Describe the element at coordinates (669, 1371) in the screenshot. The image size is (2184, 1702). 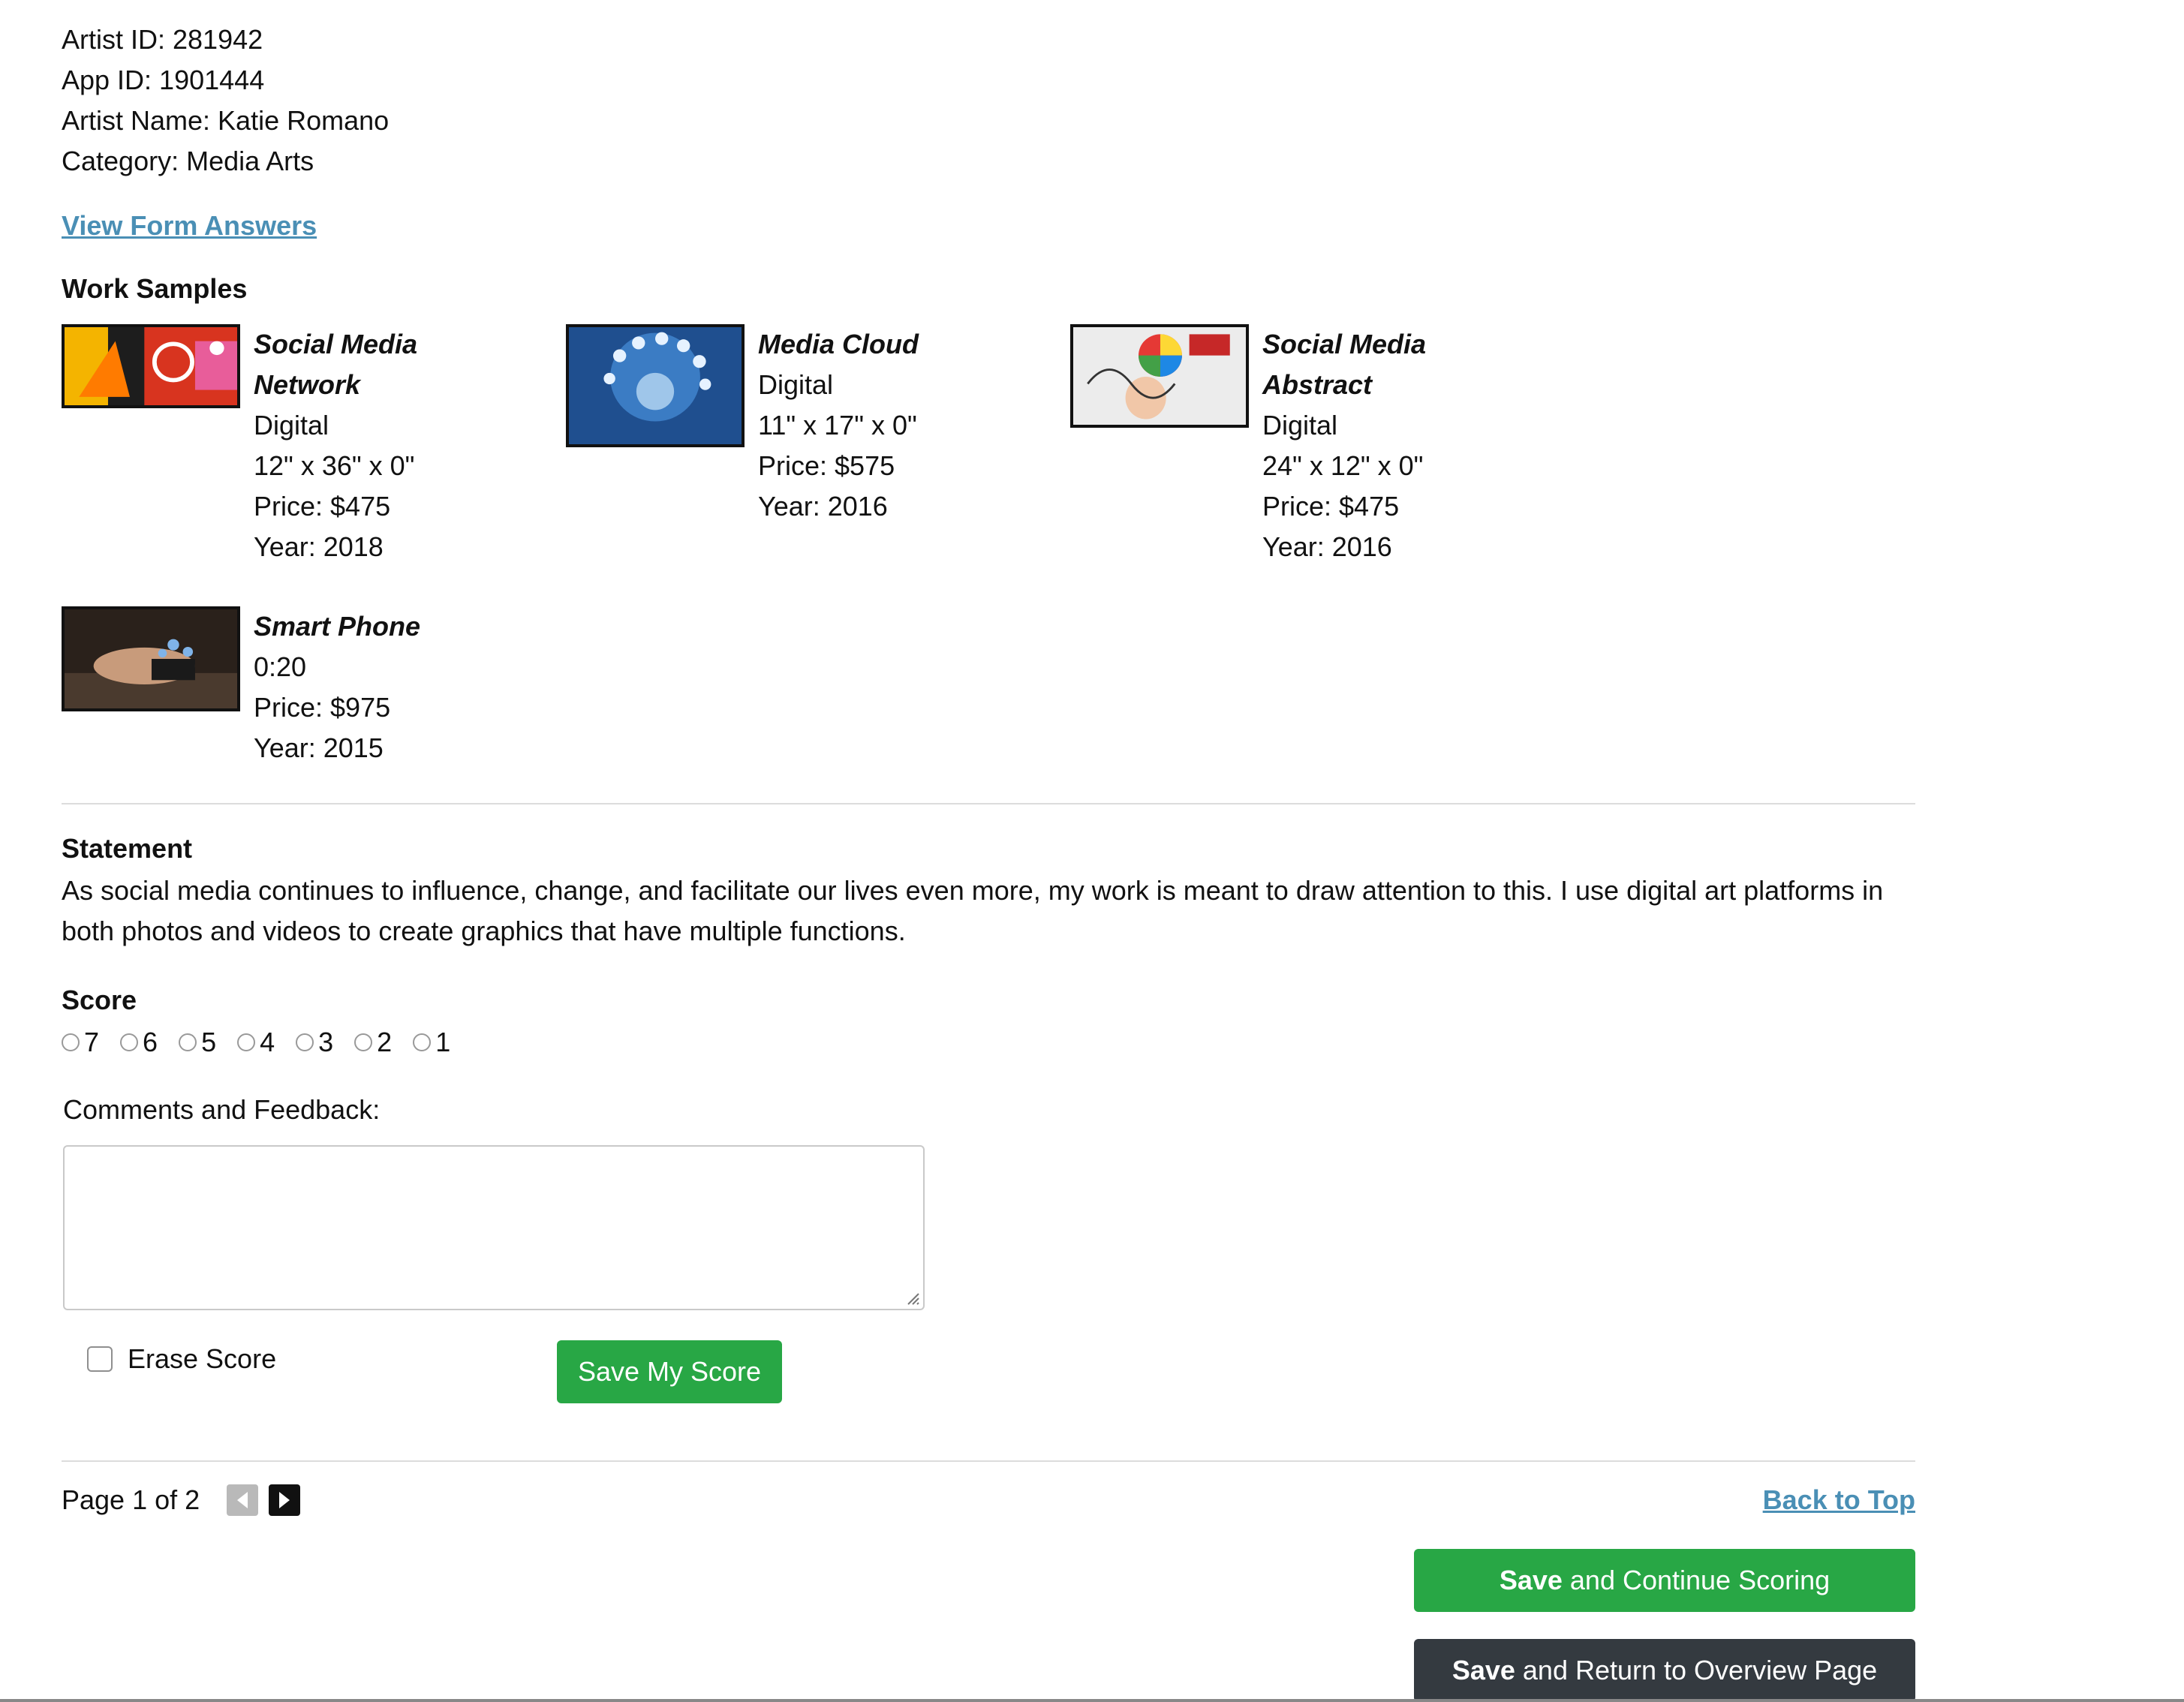
I see `save-my-score-button: Save My Score` at that location.